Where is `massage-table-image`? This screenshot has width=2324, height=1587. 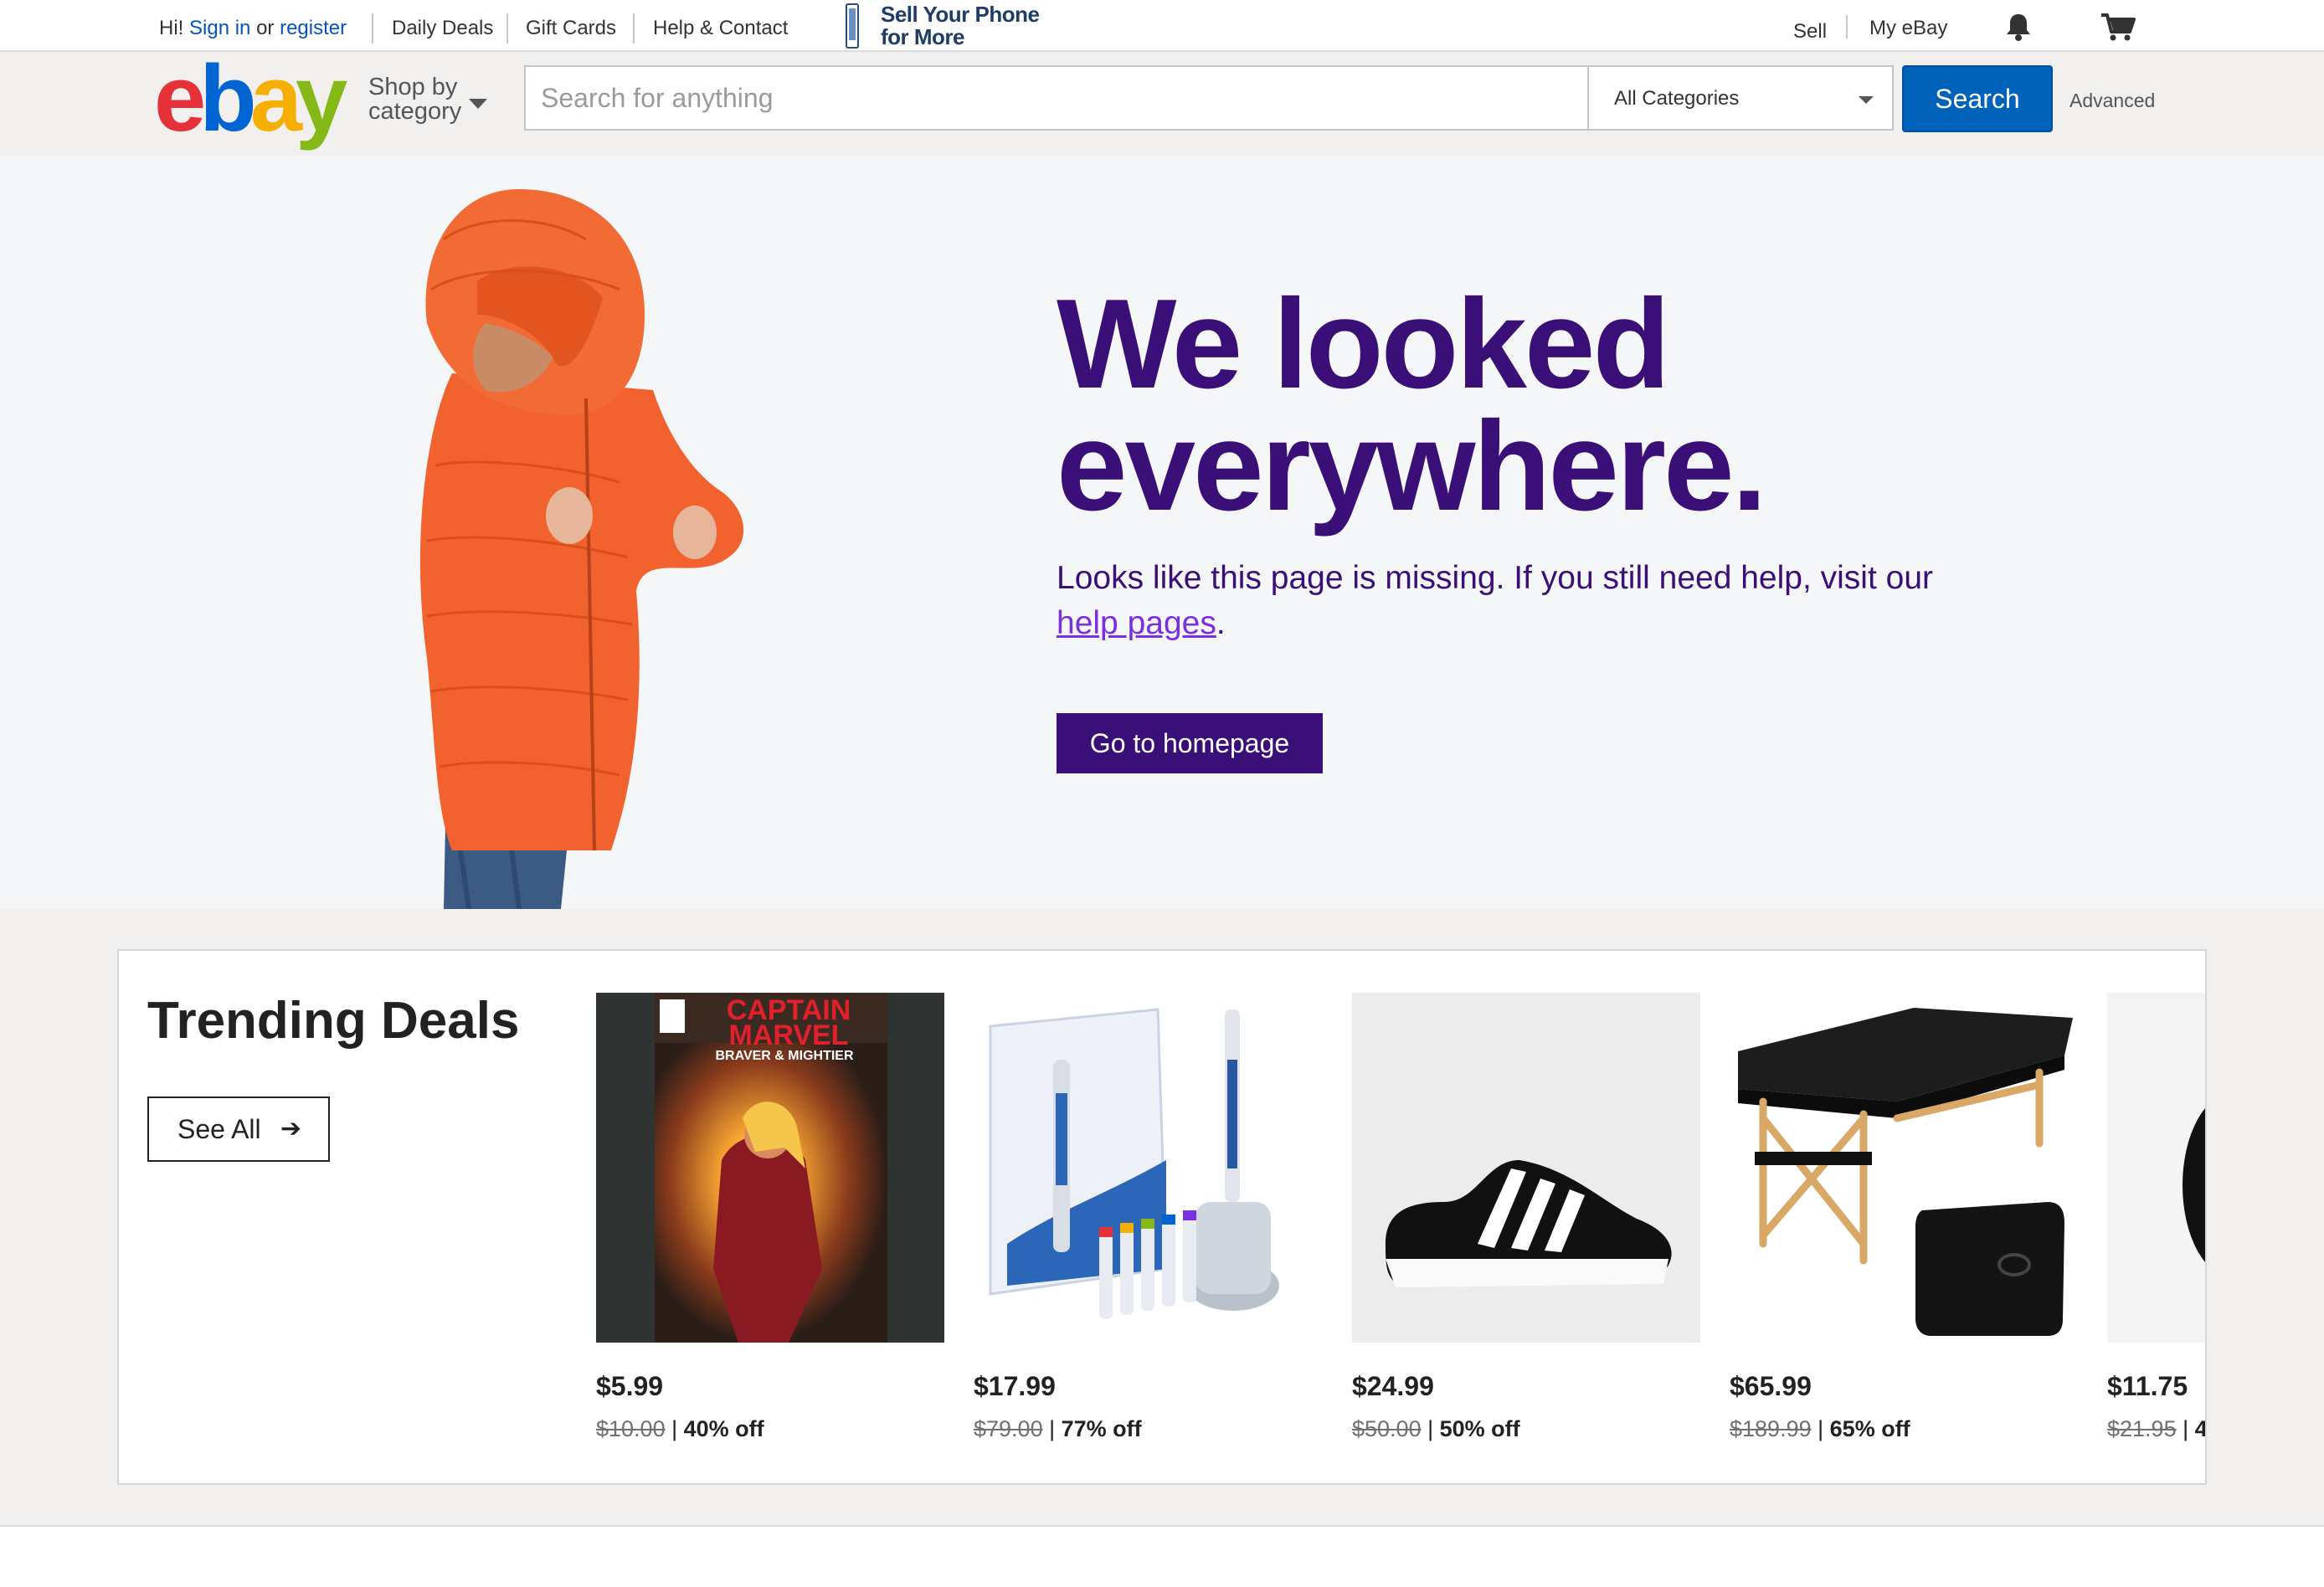
massage-table-image is located at coordinates (1904, 1168).